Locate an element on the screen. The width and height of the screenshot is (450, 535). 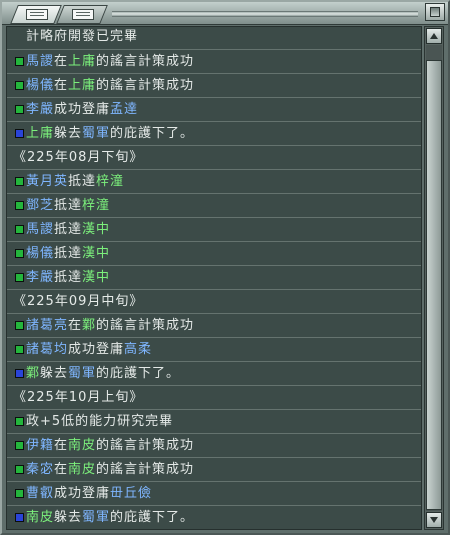
log-entry: 諸葛均成功登庸高柔 is located at coordinates (214, 350).